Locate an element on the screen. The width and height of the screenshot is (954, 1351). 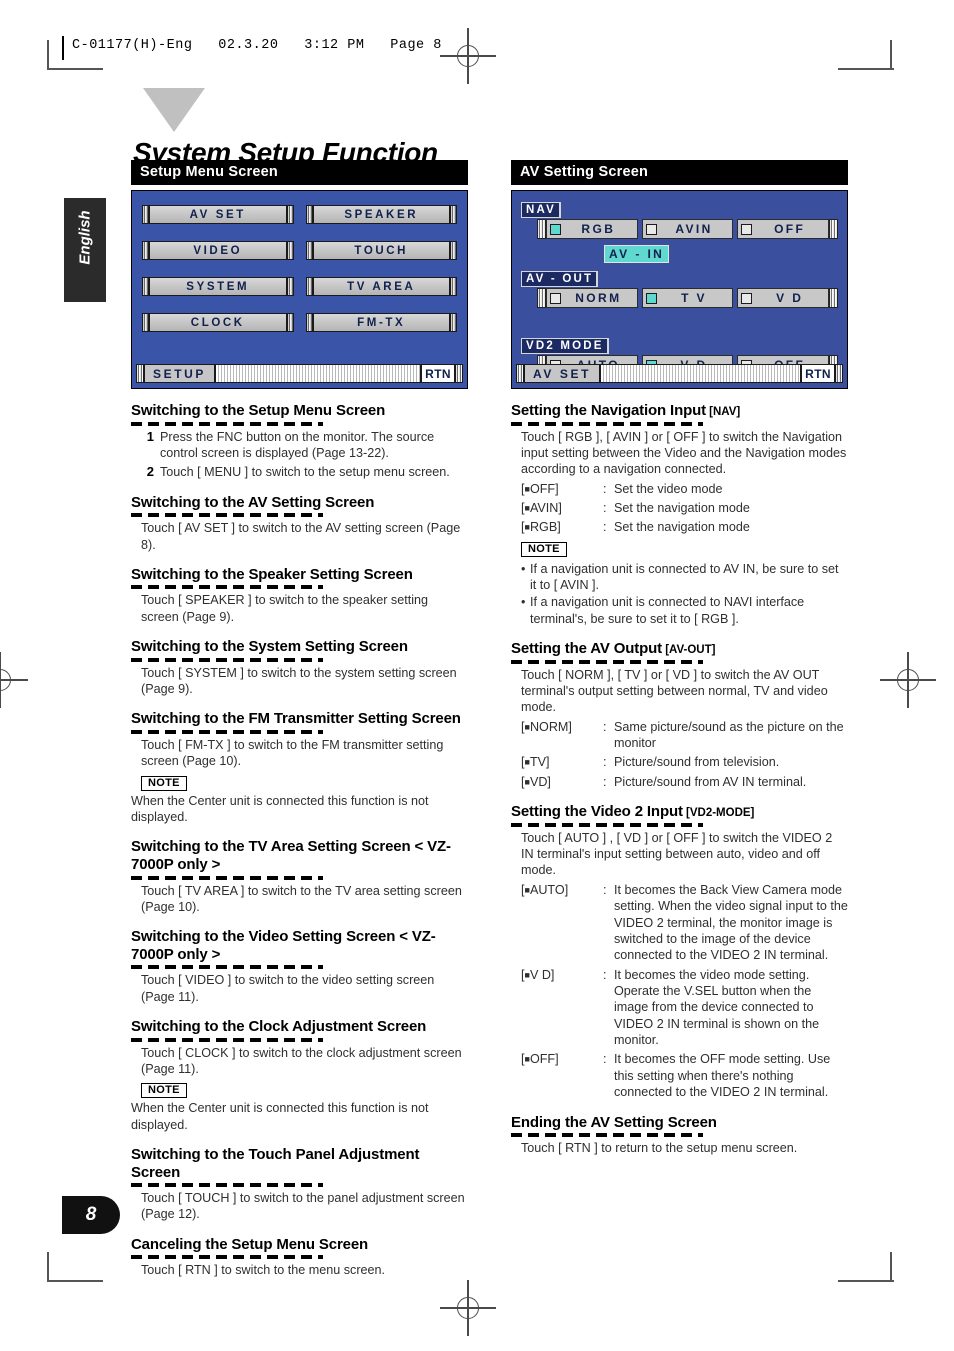
option-label: OFF is located at coordinates (790, 229).